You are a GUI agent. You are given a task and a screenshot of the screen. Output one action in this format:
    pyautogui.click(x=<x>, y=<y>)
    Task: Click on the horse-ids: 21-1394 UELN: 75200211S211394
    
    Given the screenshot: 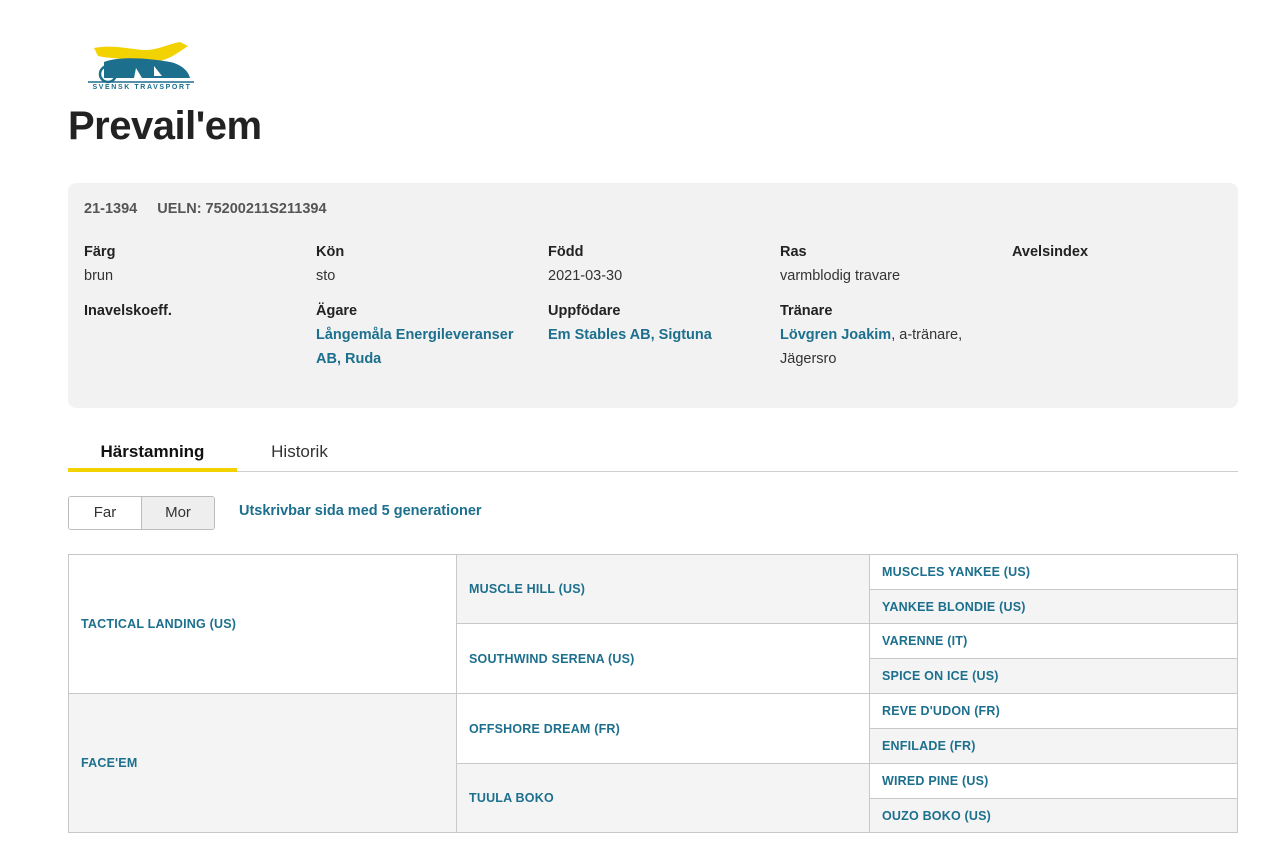 What is the action you would take?
    pyautogui.click(x=205, y=209)
    